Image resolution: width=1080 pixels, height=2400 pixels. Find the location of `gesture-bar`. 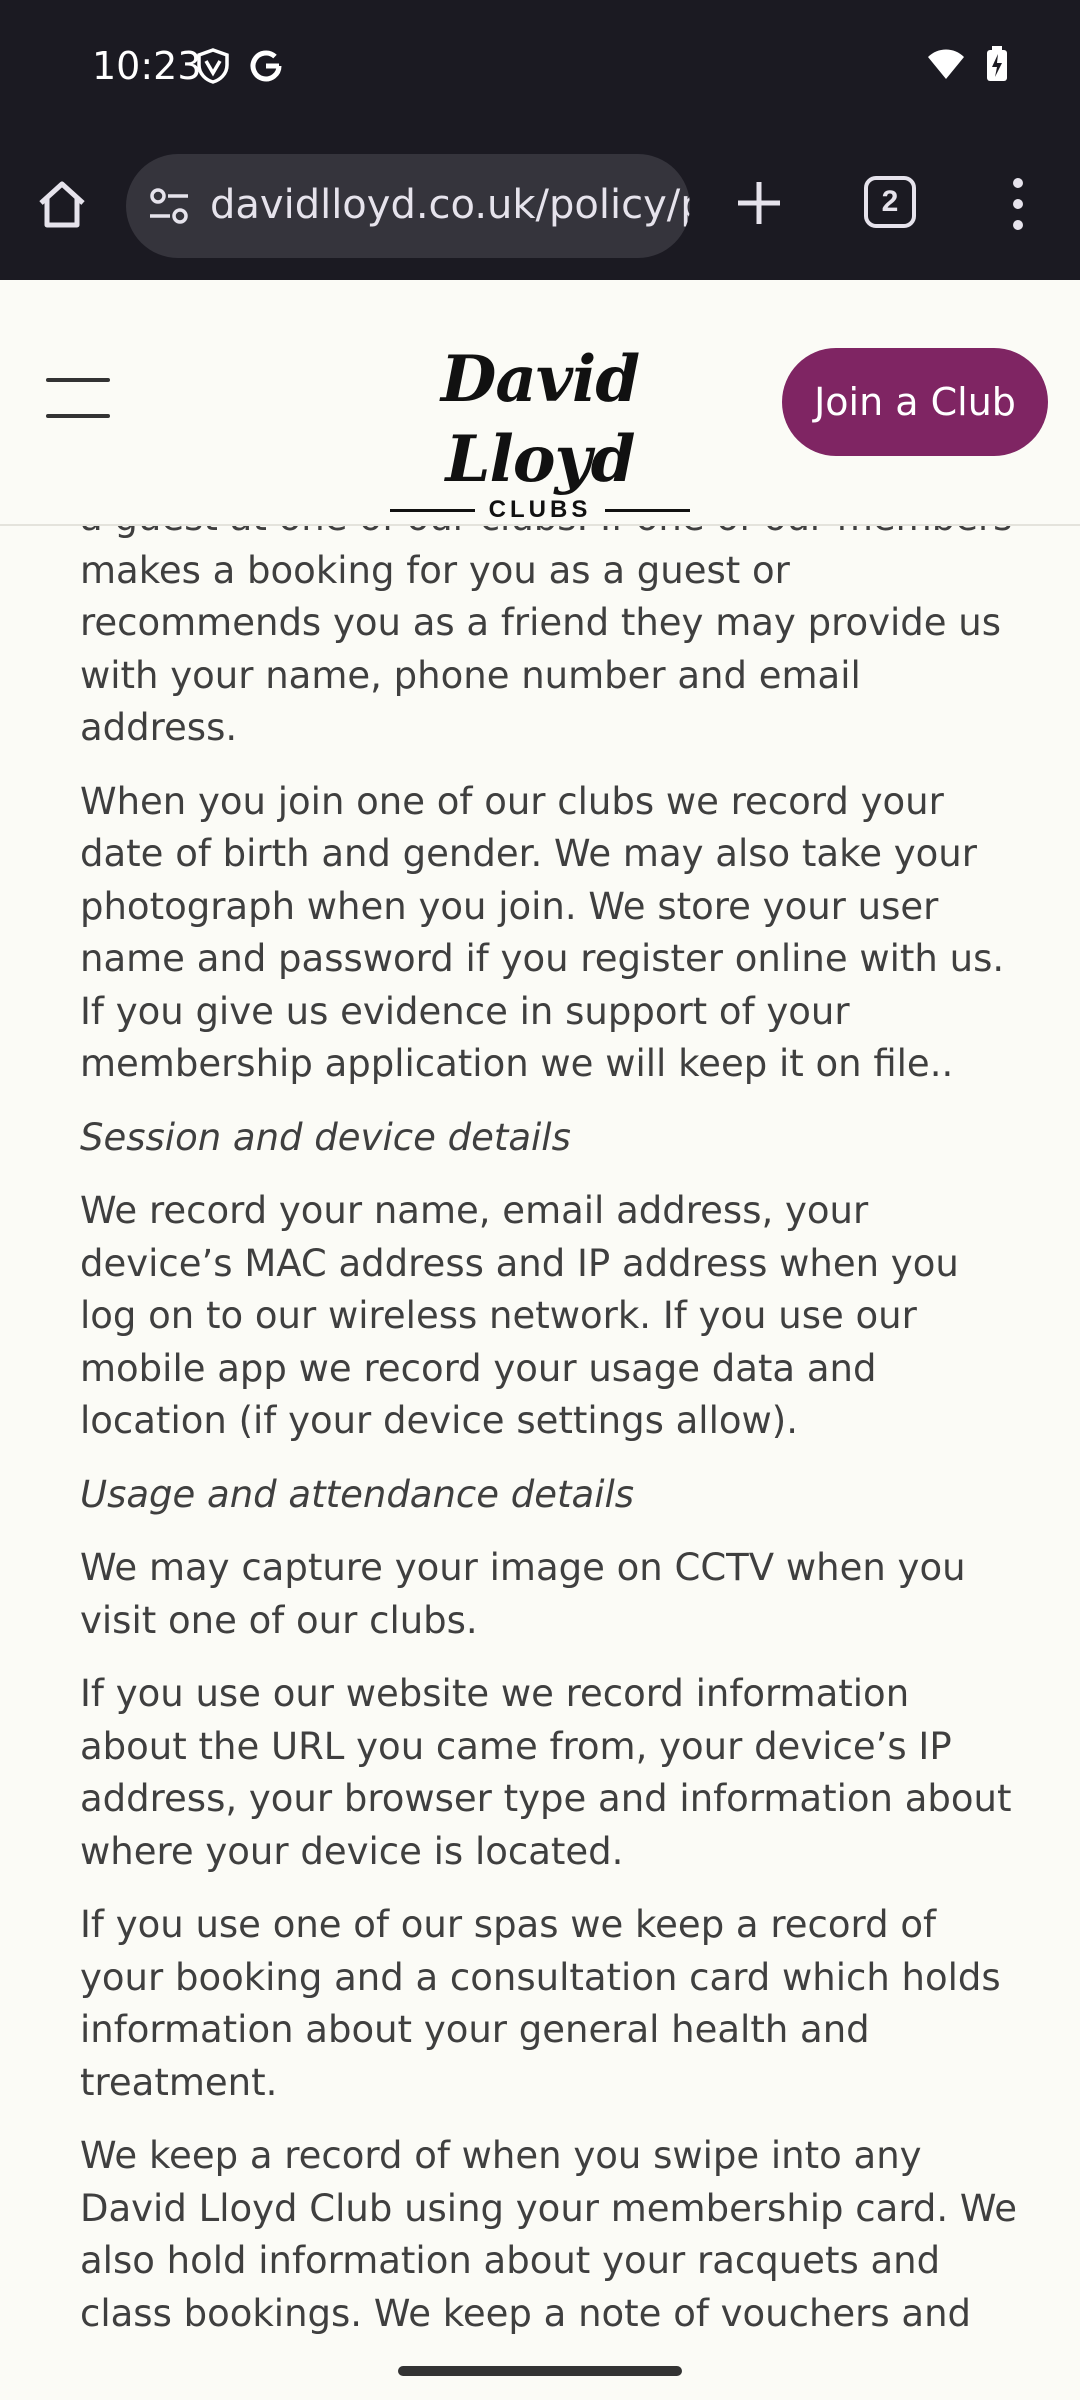

gesture-bar is located at coordinates (540, 2368).